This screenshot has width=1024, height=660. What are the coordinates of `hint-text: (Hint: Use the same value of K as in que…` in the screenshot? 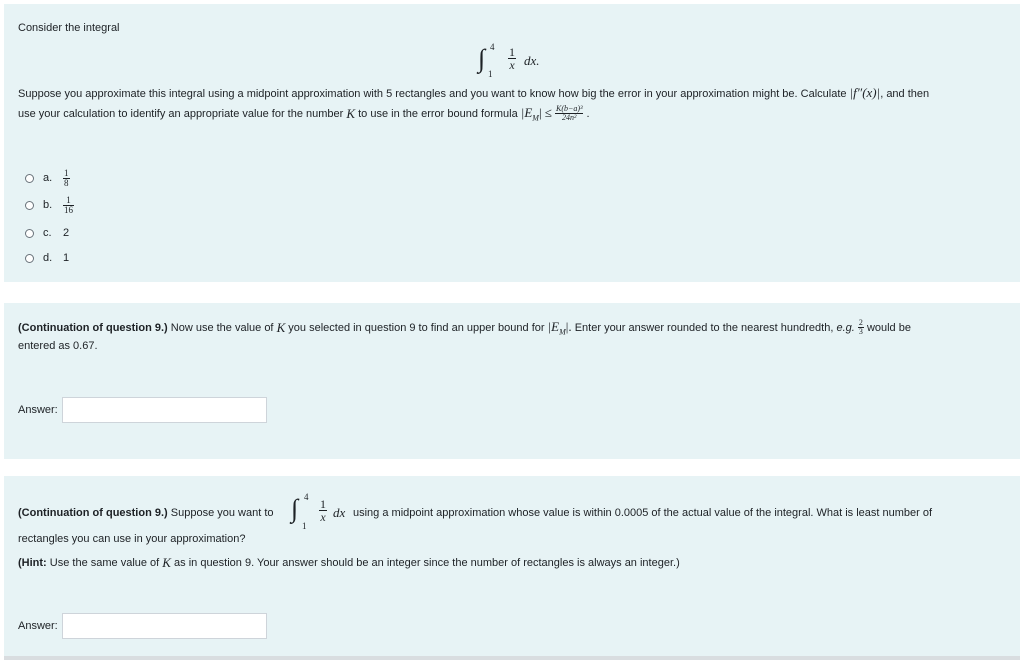 It's located at (349, 562).